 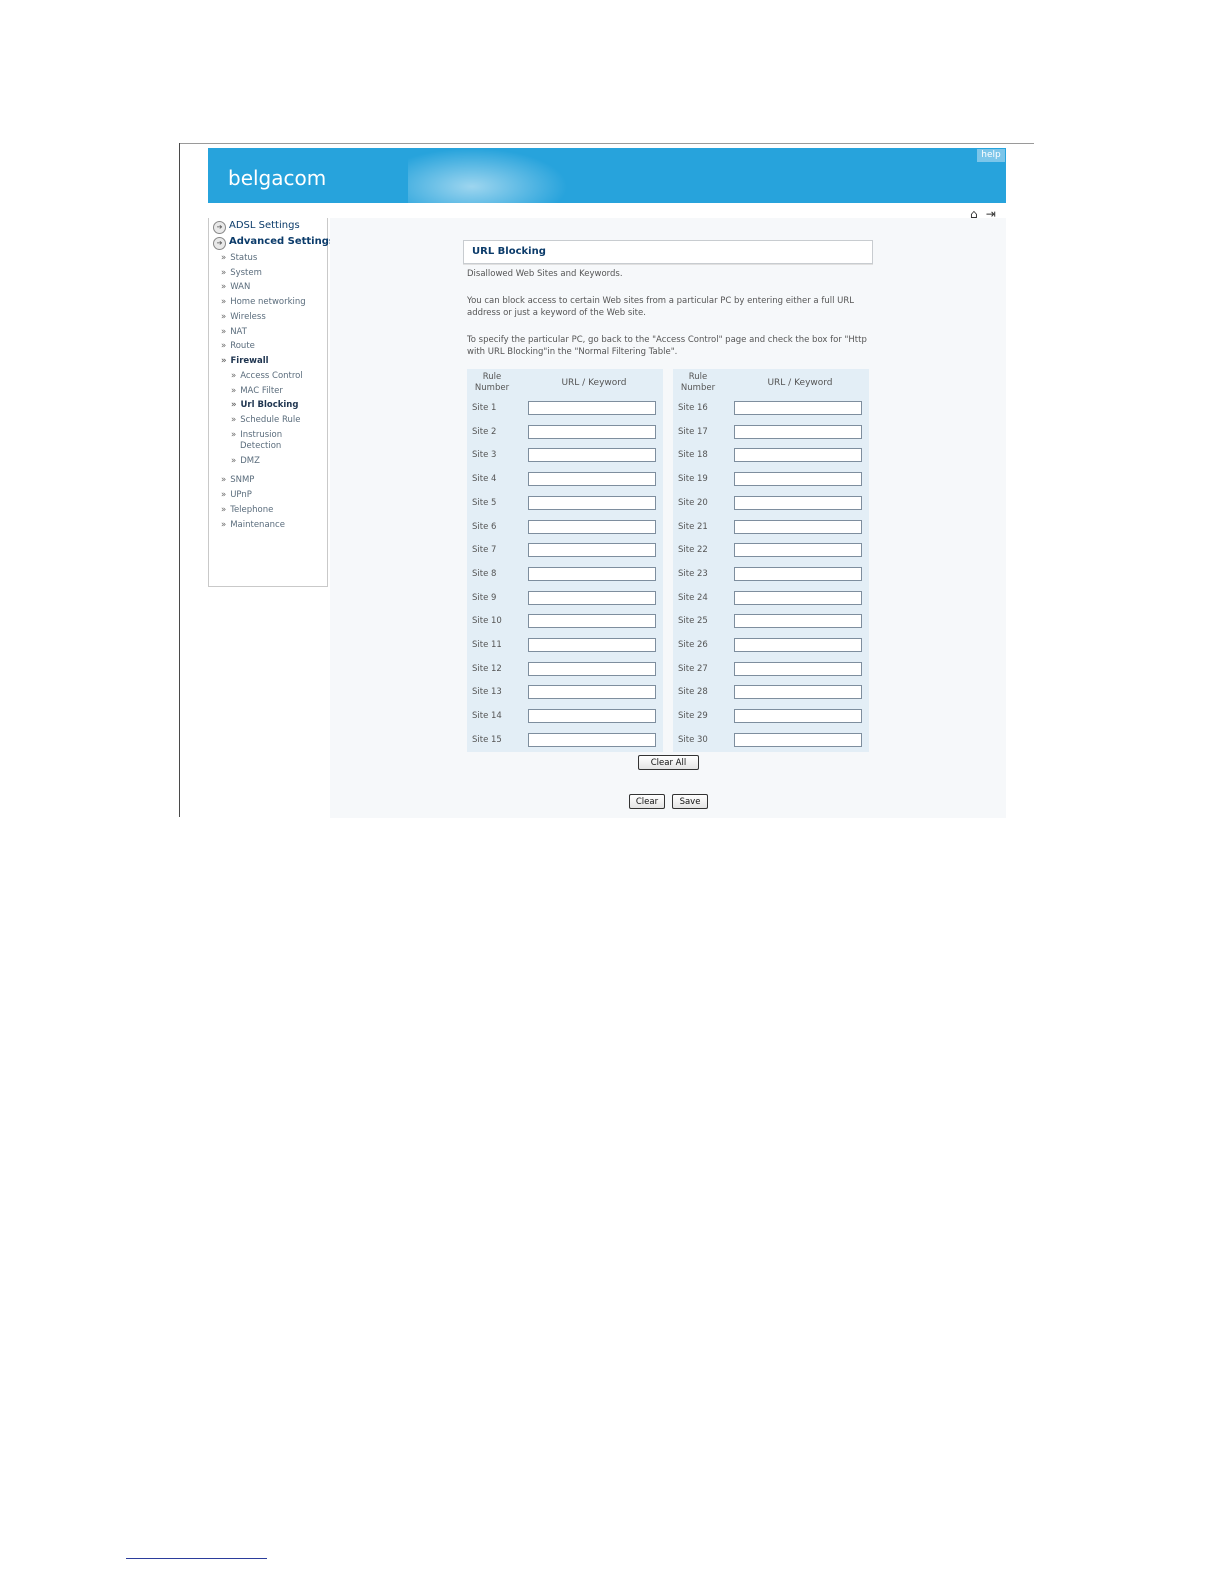 I want to click on site-label: Site 24, so click(x=693, y=597).